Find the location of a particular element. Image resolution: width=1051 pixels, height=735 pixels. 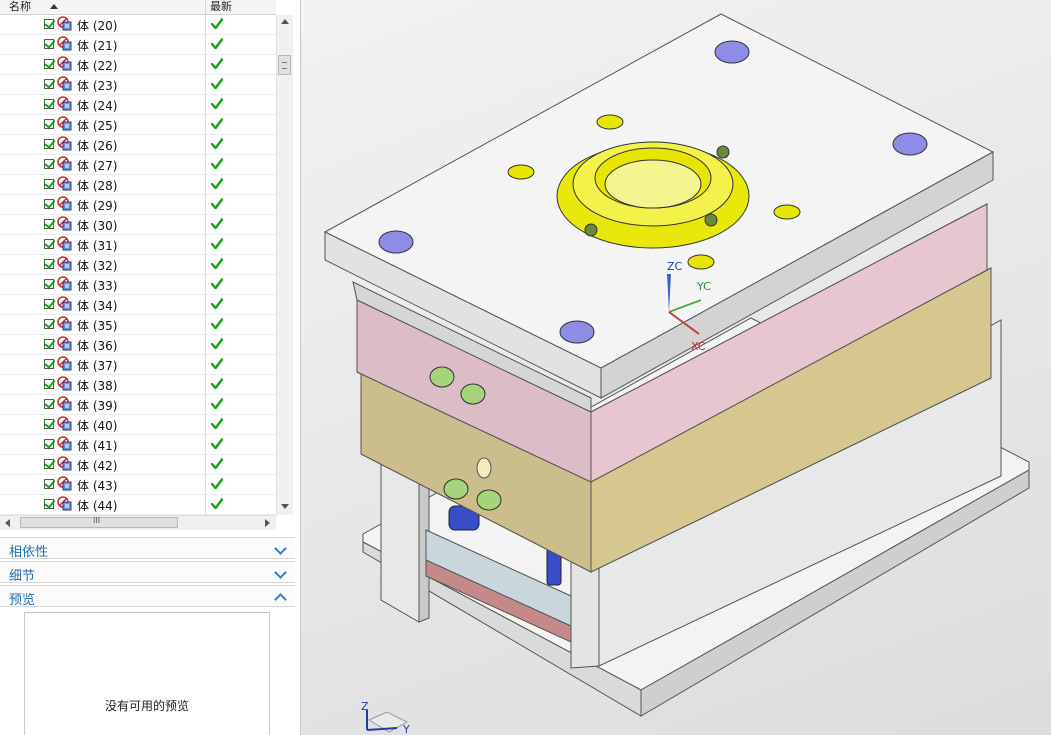

tree-row-body: 体 (22) is located at coordinates (138, 65).